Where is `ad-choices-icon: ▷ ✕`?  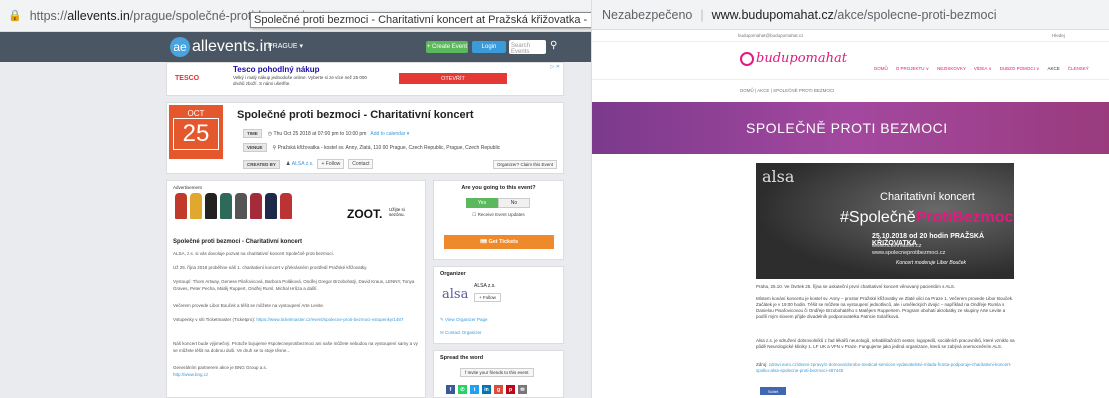 ad-choices-icon: ▷ ✕ is located at coordinates (555, 67).